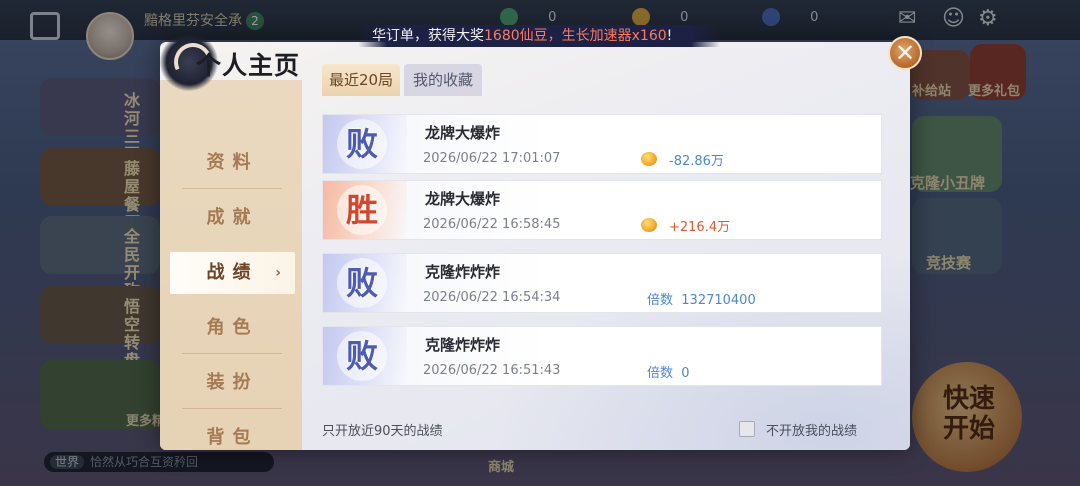 This screenshot has height=486, width=1080. I want to click on chevron-right-icon: ›, so click(278, 273).